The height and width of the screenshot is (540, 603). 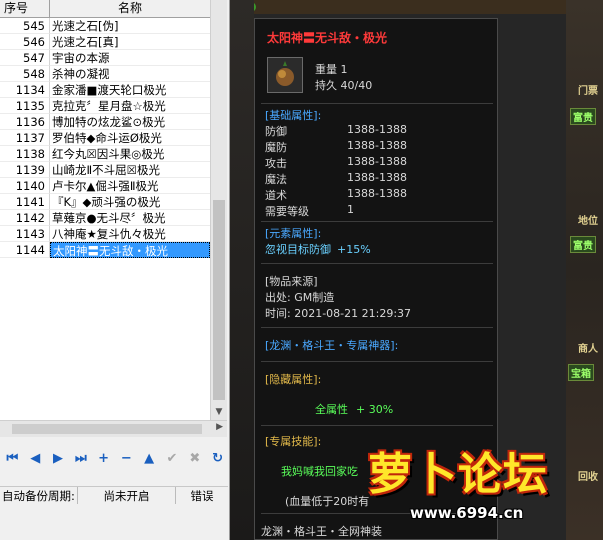 I want to click on delete-record-button: −, so click(x=126, y=459).